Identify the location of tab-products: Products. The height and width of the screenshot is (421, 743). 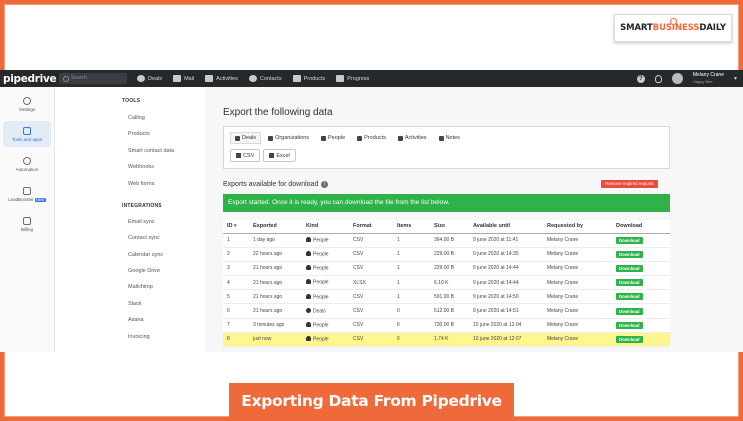
(371, 138).